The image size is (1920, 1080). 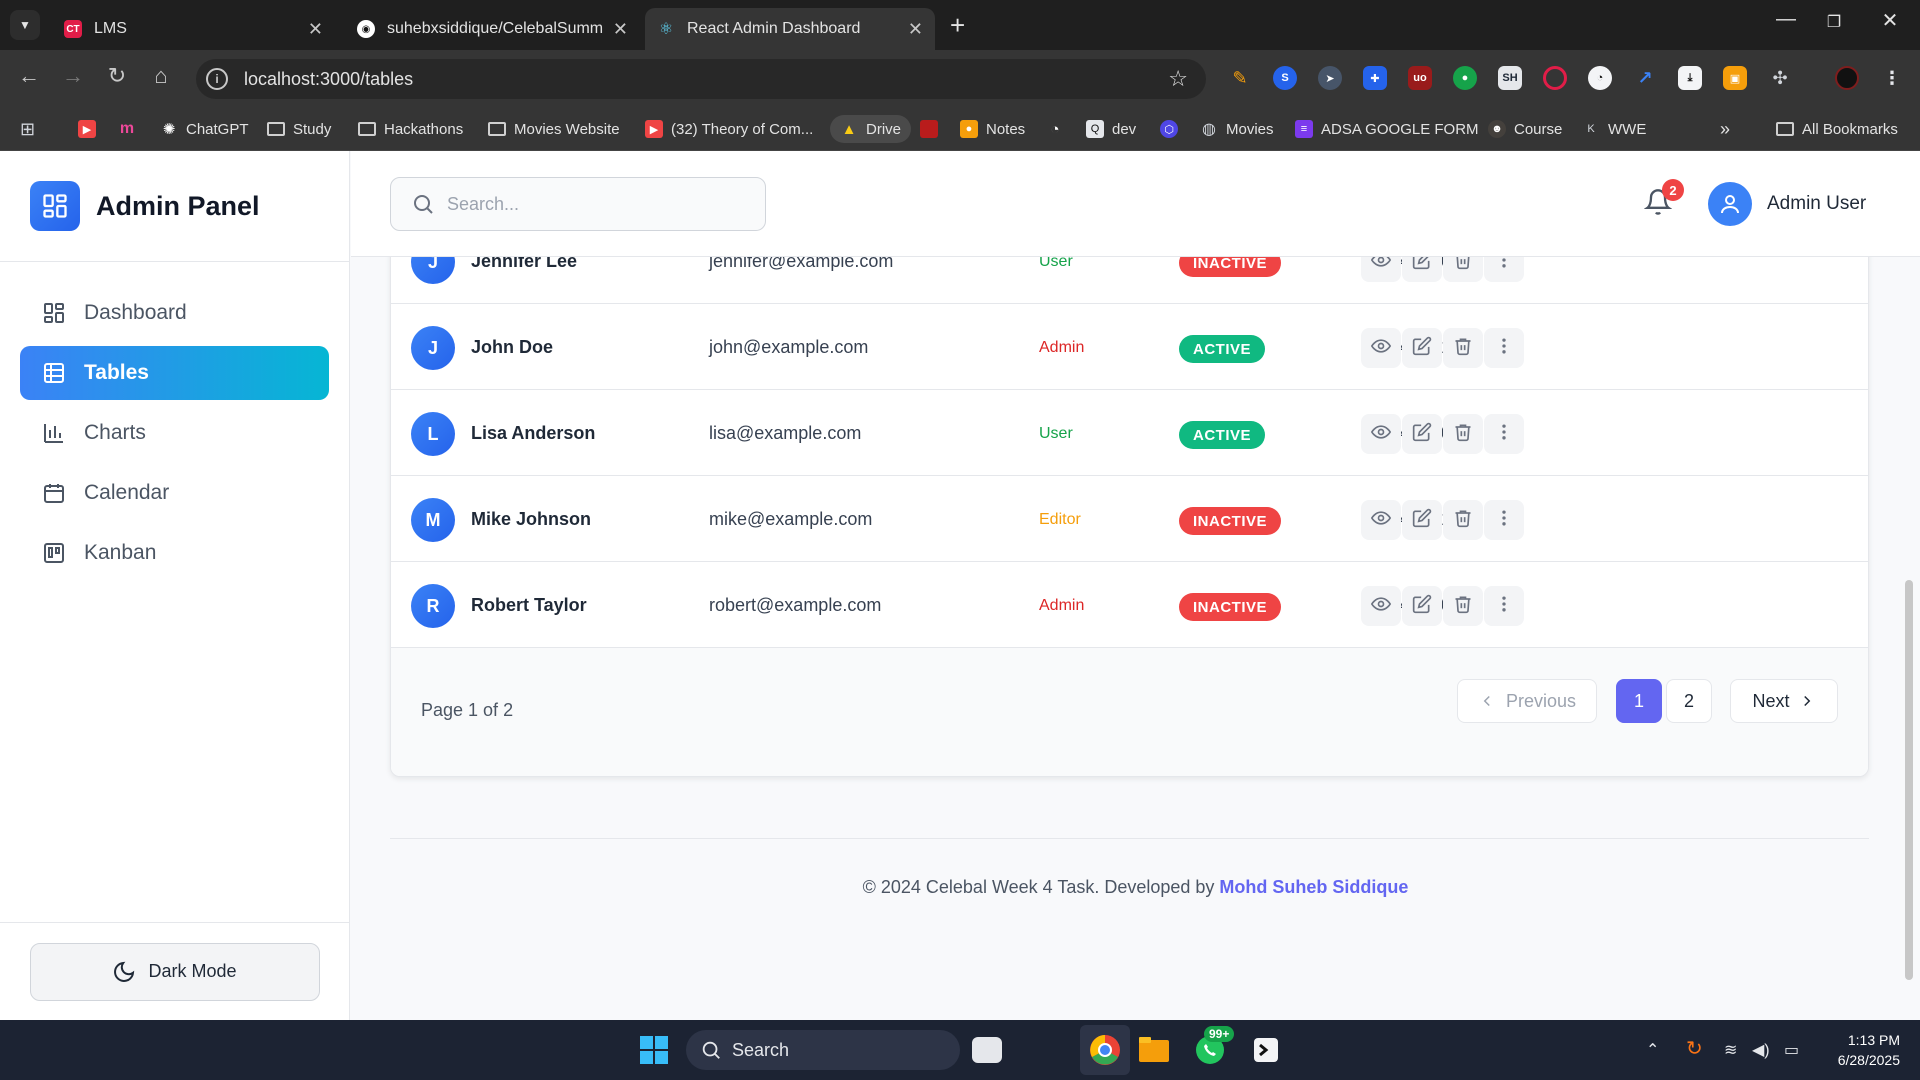 What do you see at coordinates (992, 129) in the screenshot?
I see `bookmark-notes: ● Notes` at bounding box center [992, 129].